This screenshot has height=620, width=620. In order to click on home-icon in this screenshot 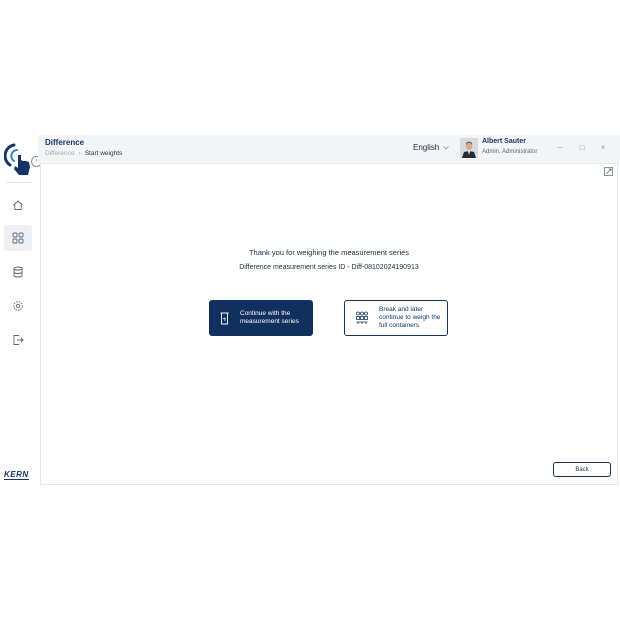, I will do `click(18, 205)`.